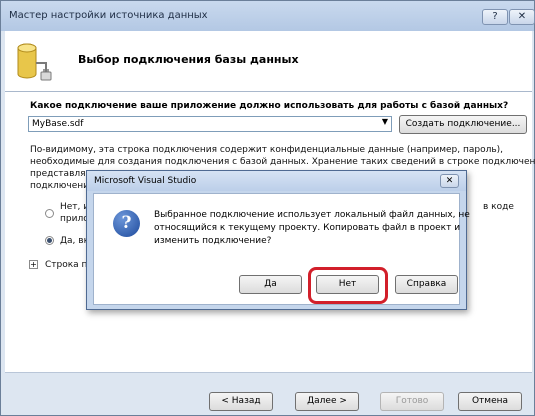 This screenshot has width=535, height=416. I want to click on dialog-help-button: Справка, so click(426, 284).